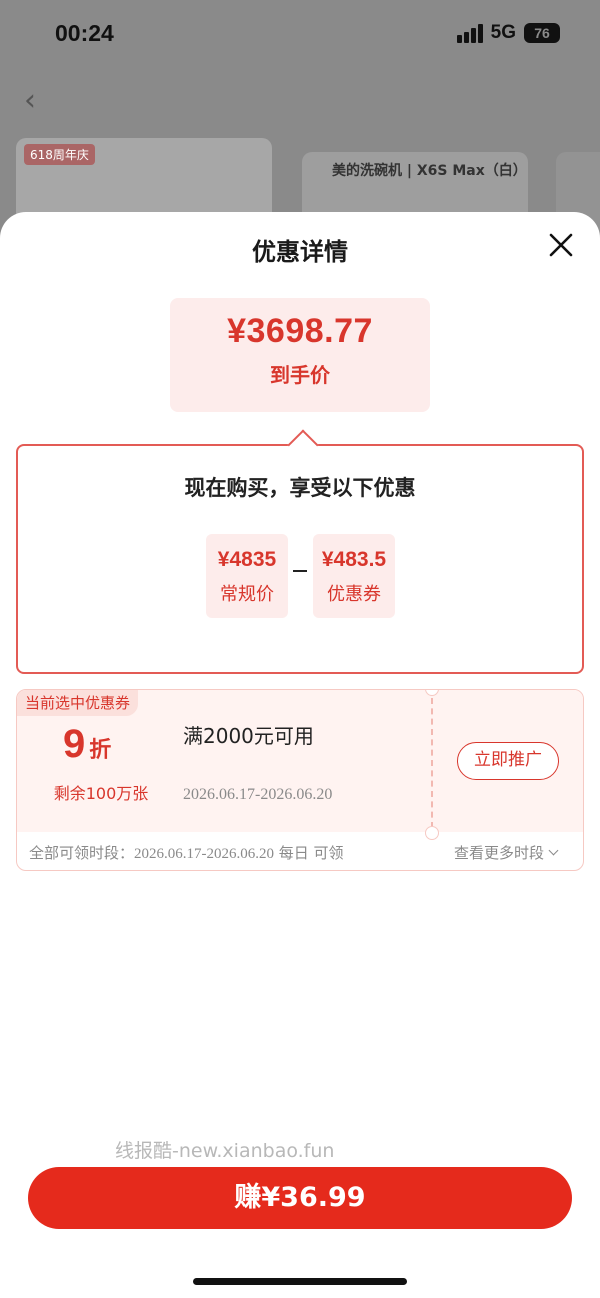 The height and width of the screenshot is (1298, 600). What do you see at coordinates (508, 761) in the screenshot?
I see `promote-button: 立即推广` at bounding box center [508, 761].